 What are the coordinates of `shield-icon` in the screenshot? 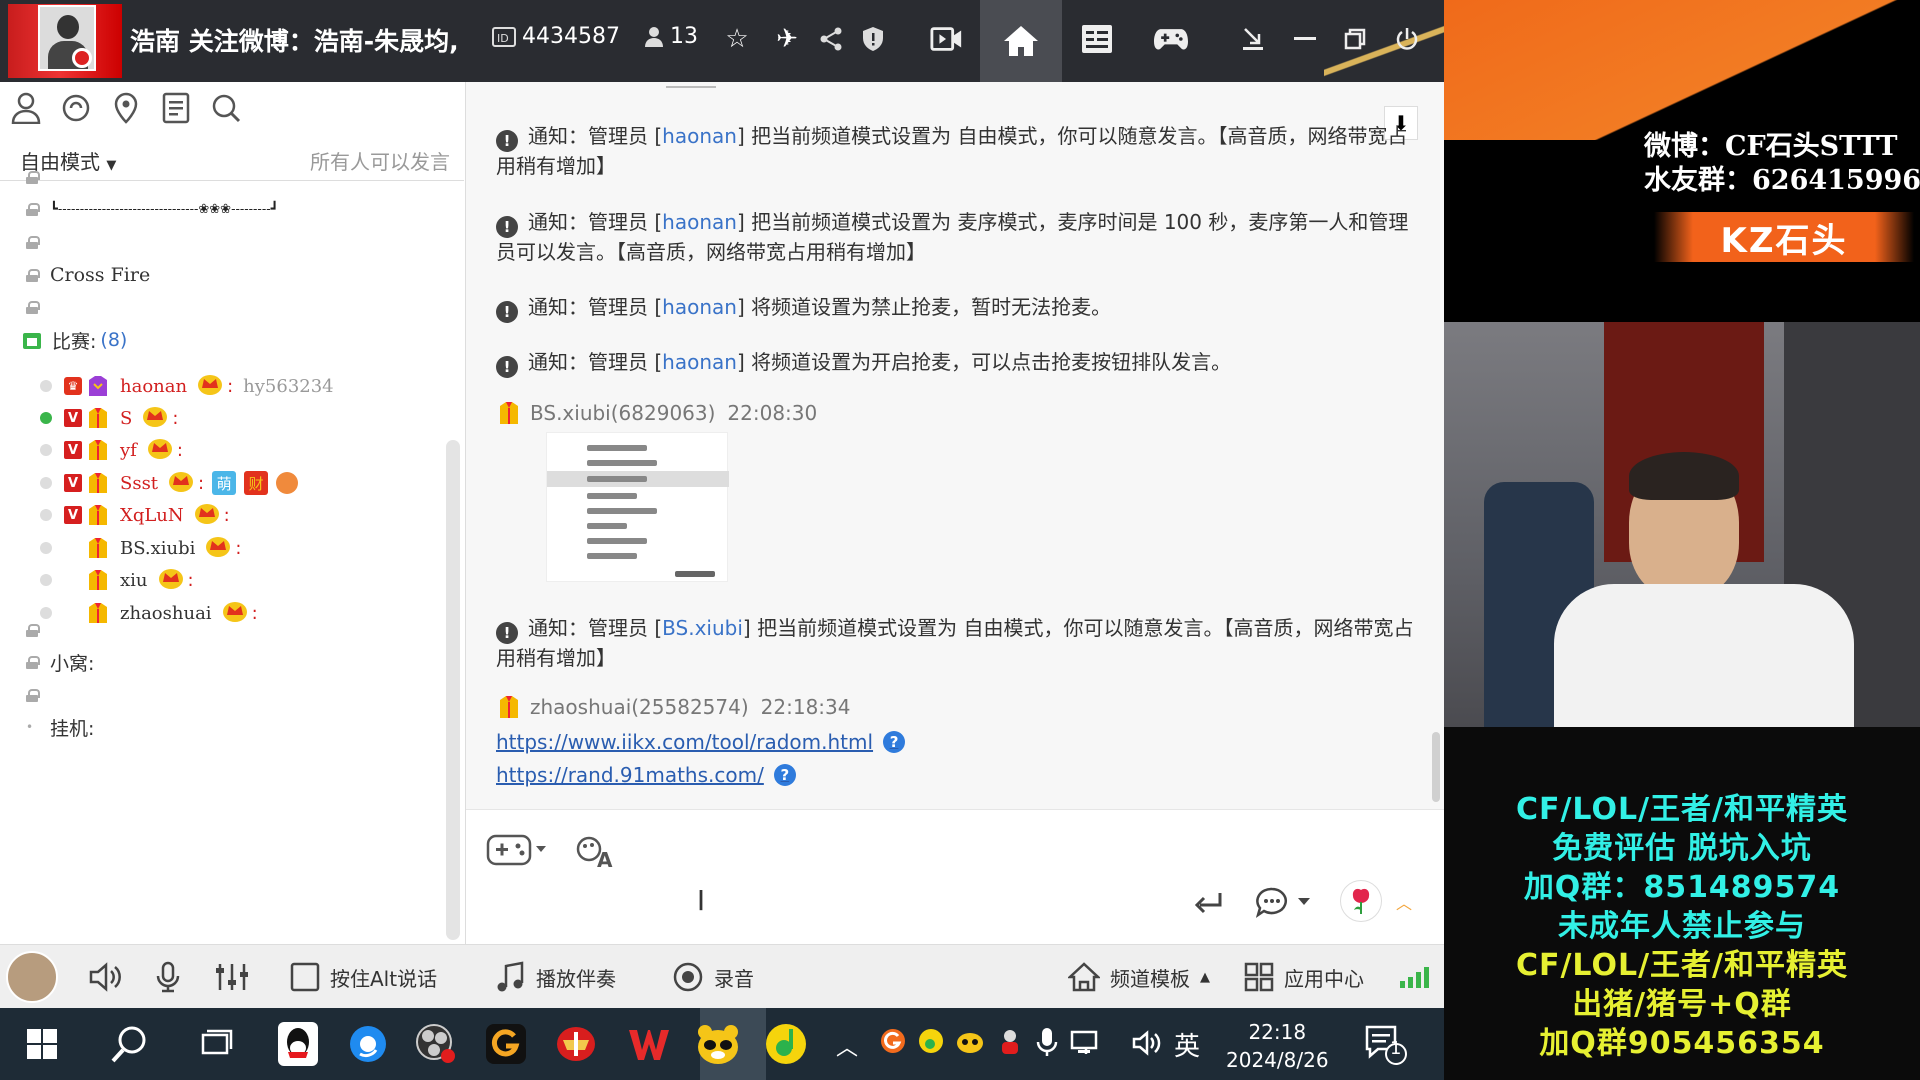 It's located at (873, 39).